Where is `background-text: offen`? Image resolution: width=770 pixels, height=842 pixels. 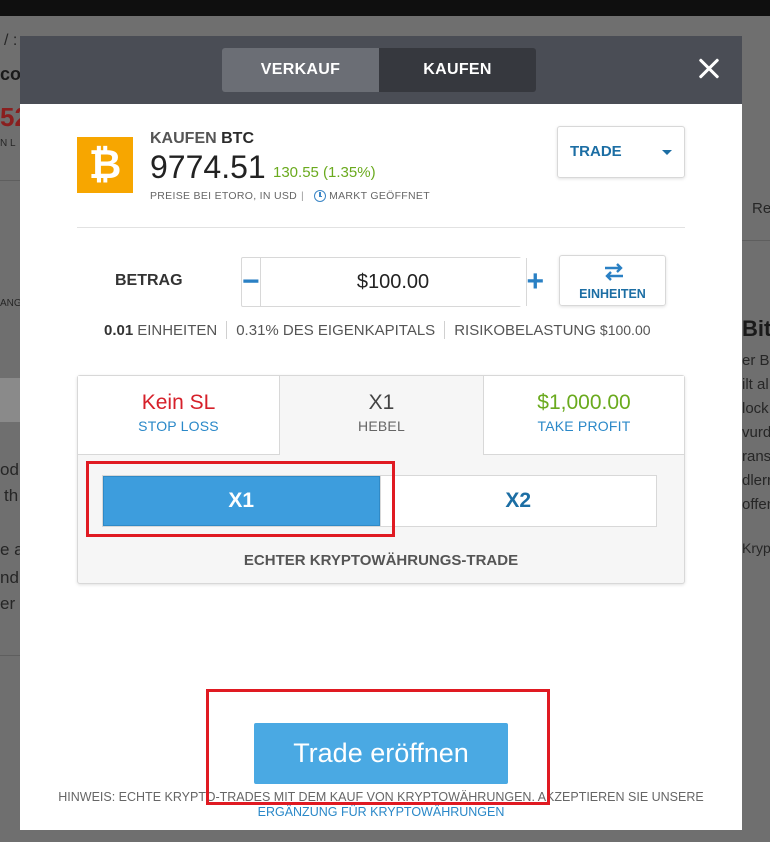 background-text: offen is located at coordinates (756, 504).